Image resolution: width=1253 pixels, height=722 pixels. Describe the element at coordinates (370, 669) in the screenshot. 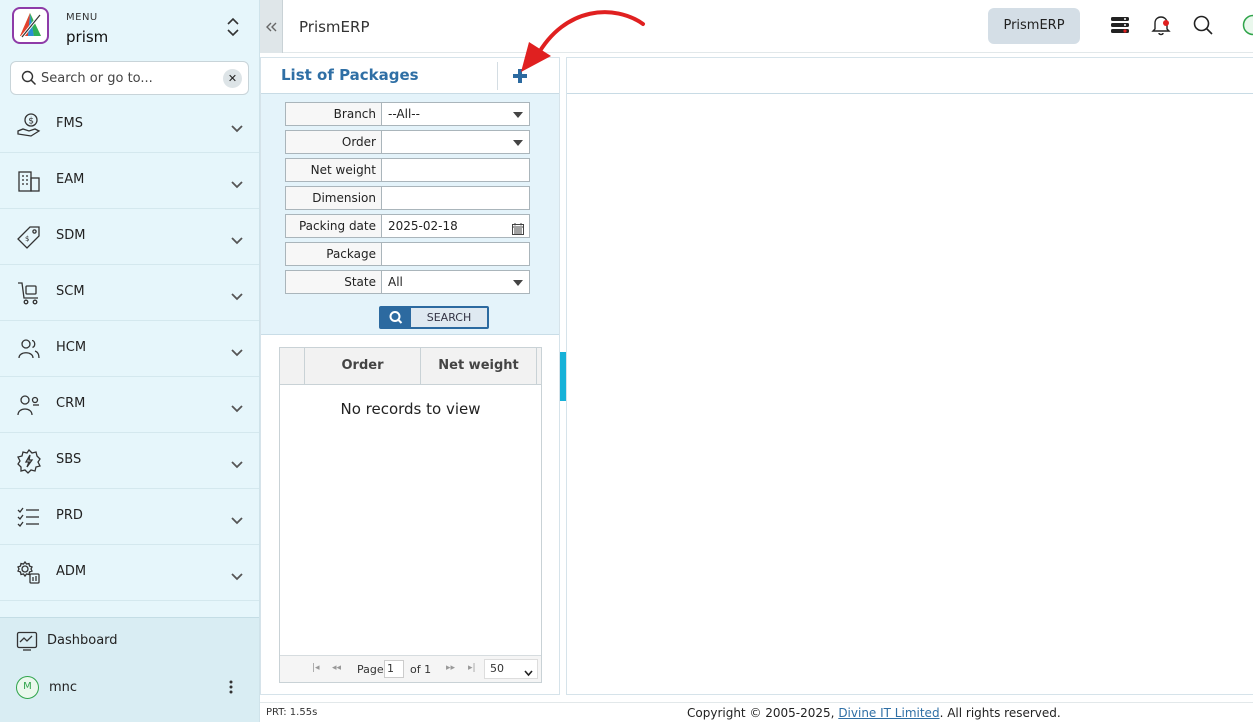

I see `page-label: Page` at that location.